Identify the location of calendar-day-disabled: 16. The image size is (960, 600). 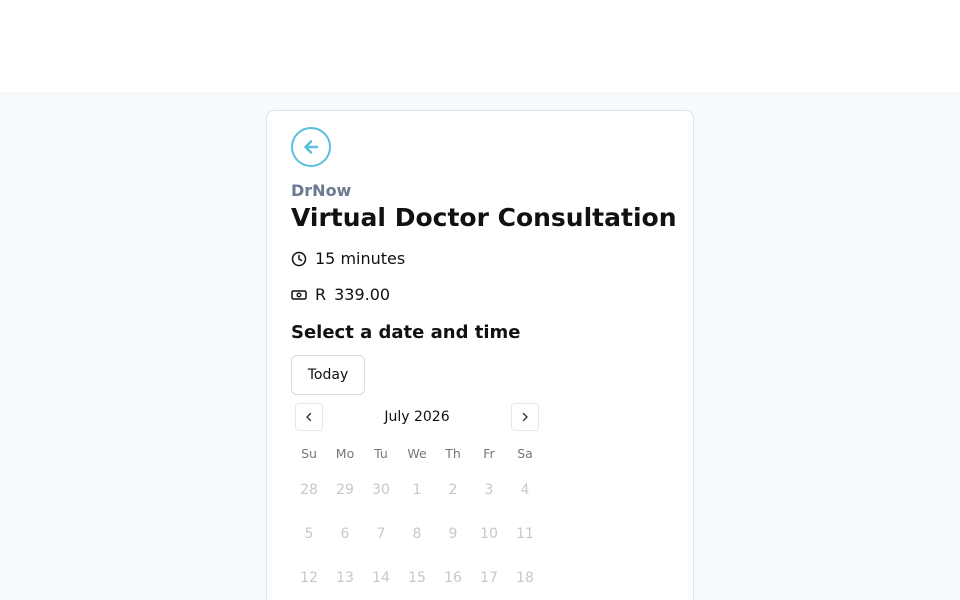
(453, 578).